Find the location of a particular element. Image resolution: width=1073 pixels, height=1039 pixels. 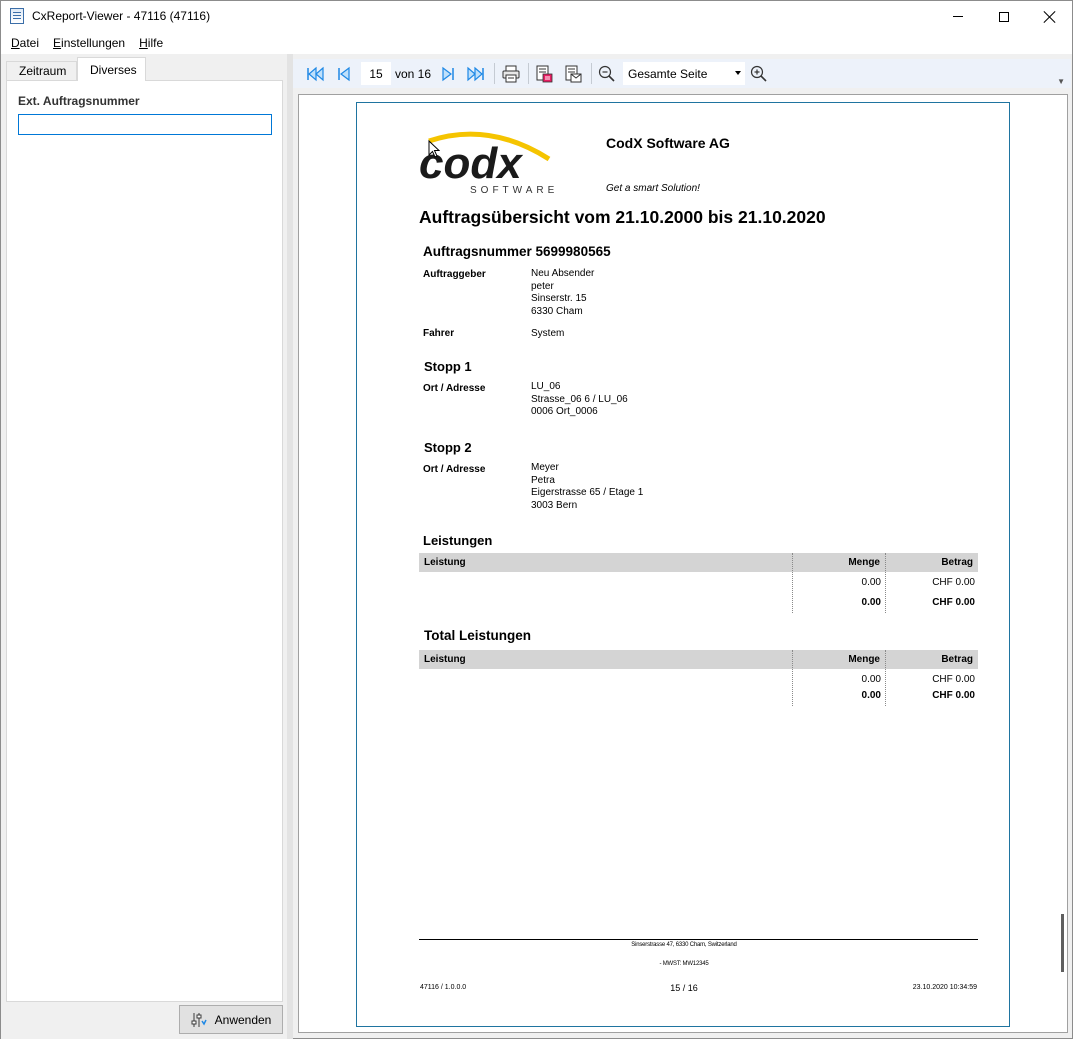

footer-address: Sinserstrasse 47, 6330 Cham, Switzerland is located at coordinates (684, 945).